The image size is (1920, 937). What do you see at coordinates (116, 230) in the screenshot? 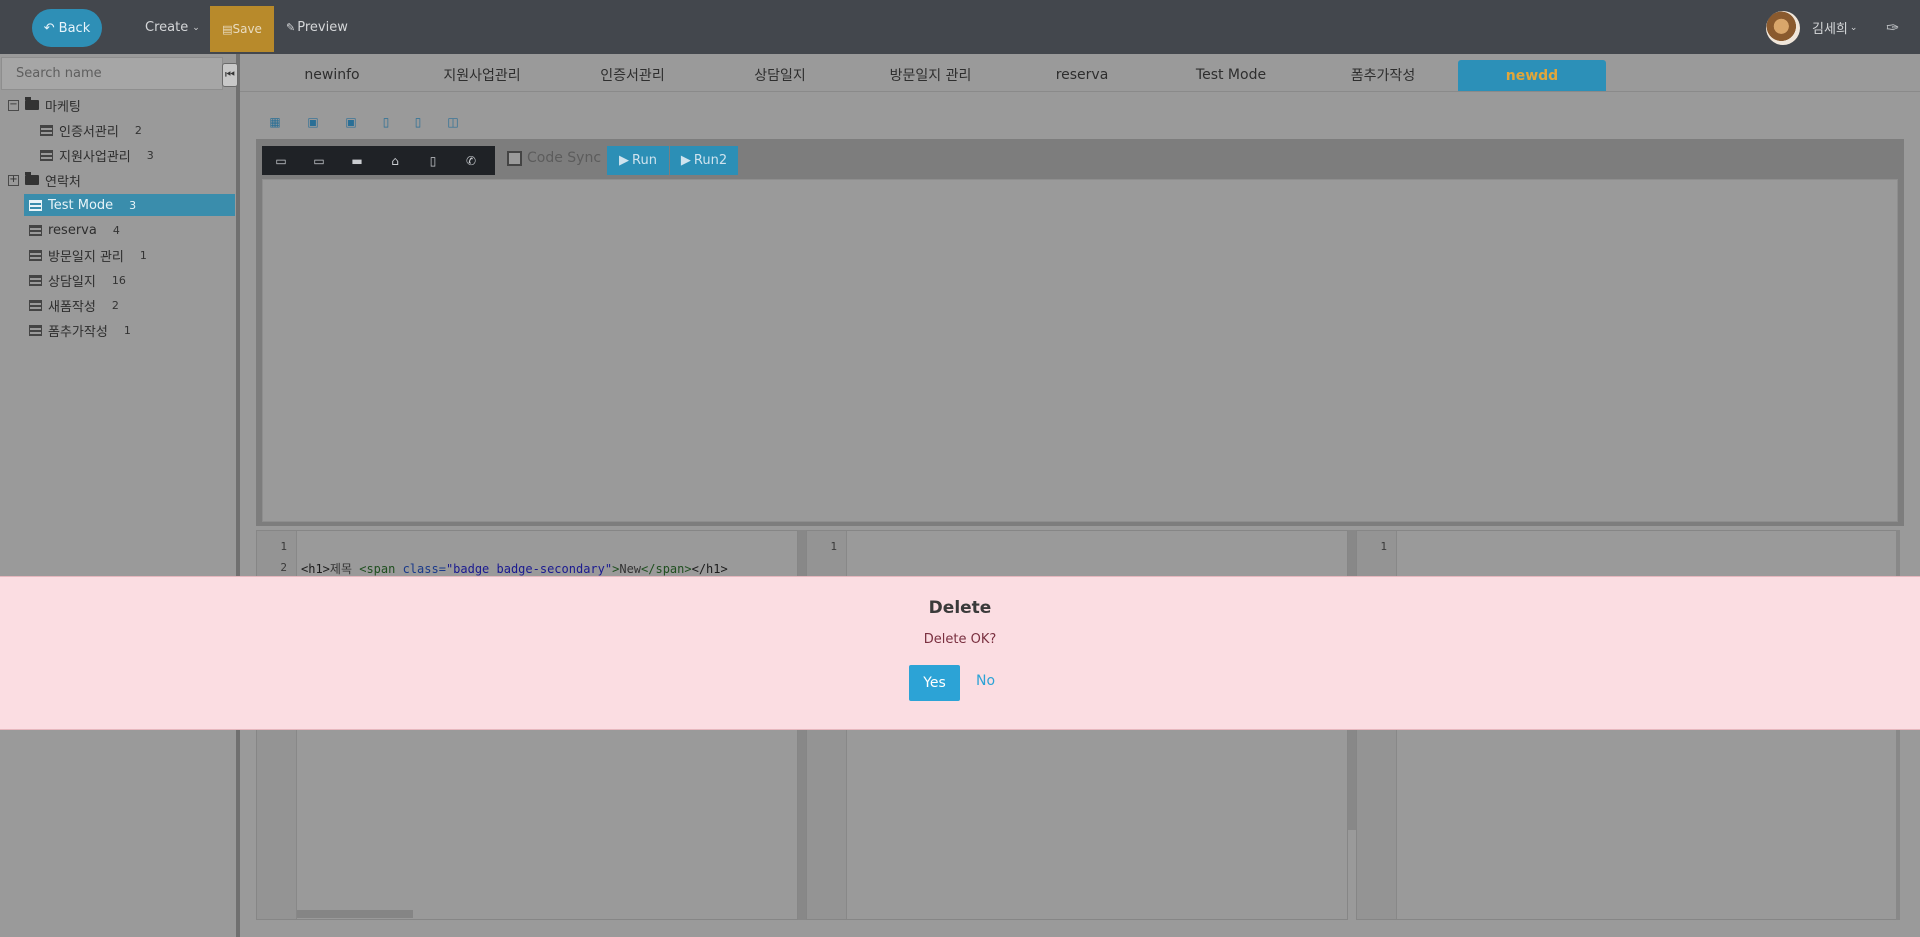
I see `tree-count: 4` at bounding box center [116, 230].